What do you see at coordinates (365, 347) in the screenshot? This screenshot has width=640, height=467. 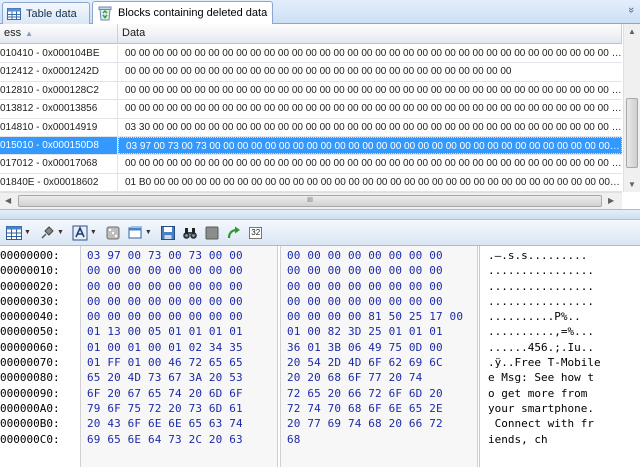 I see `hex-bytes-line: 36 01 3B 06 49 75 0D 00` at bounding box center [365, 347].